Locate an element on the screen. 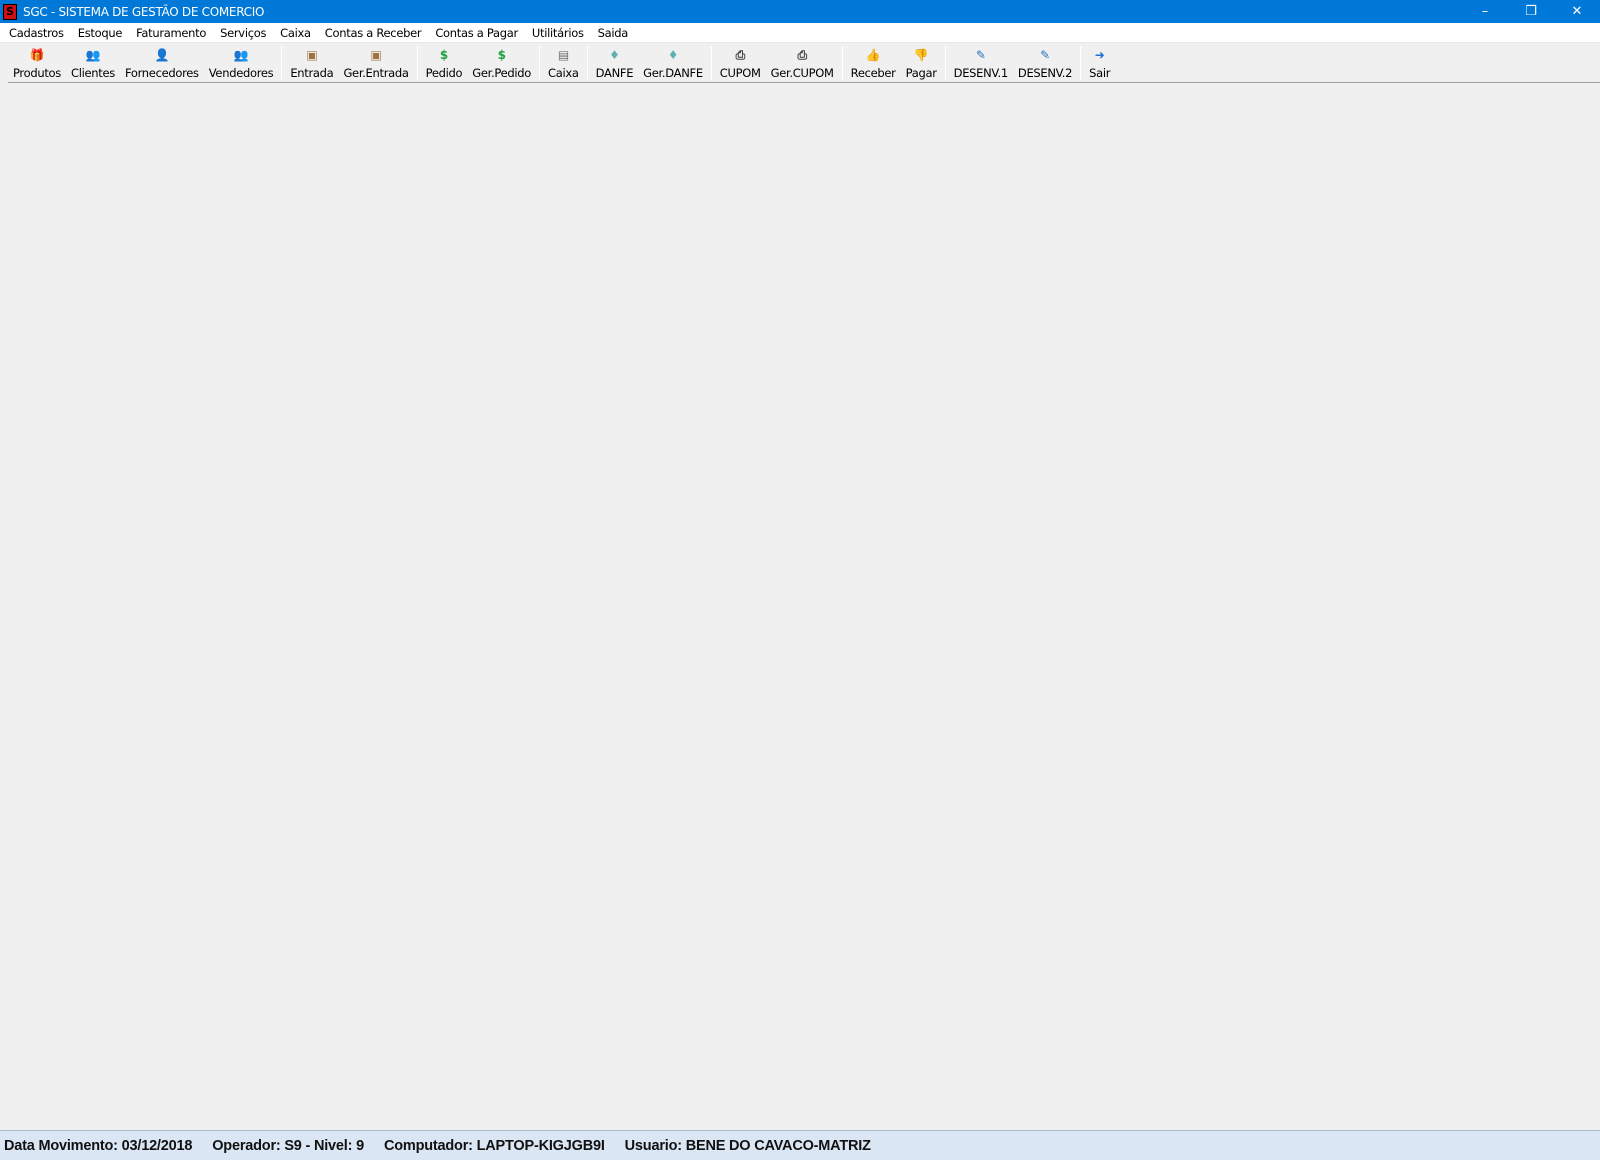 This screenshot has width=1600, height=1160. toolbar-button-label: Vendedores is located at coordinates (241, 73).